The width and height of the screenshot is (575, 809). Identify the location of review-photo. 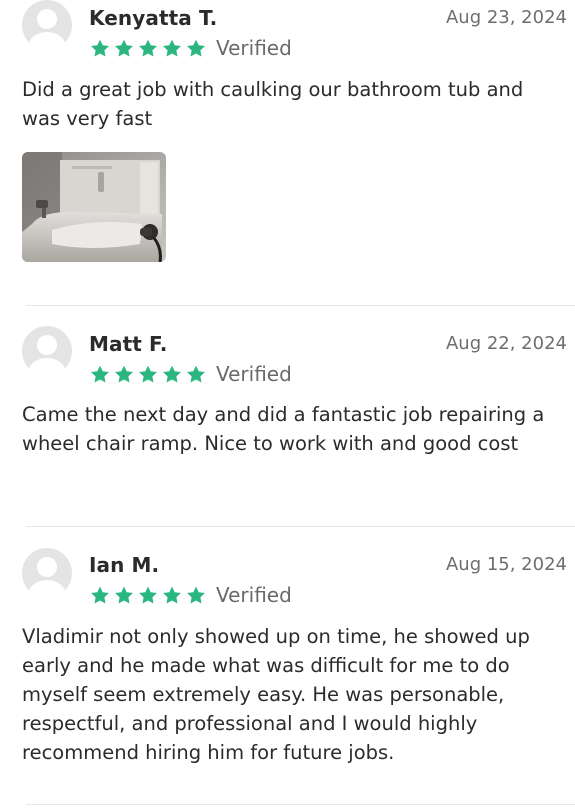
(94, 207).